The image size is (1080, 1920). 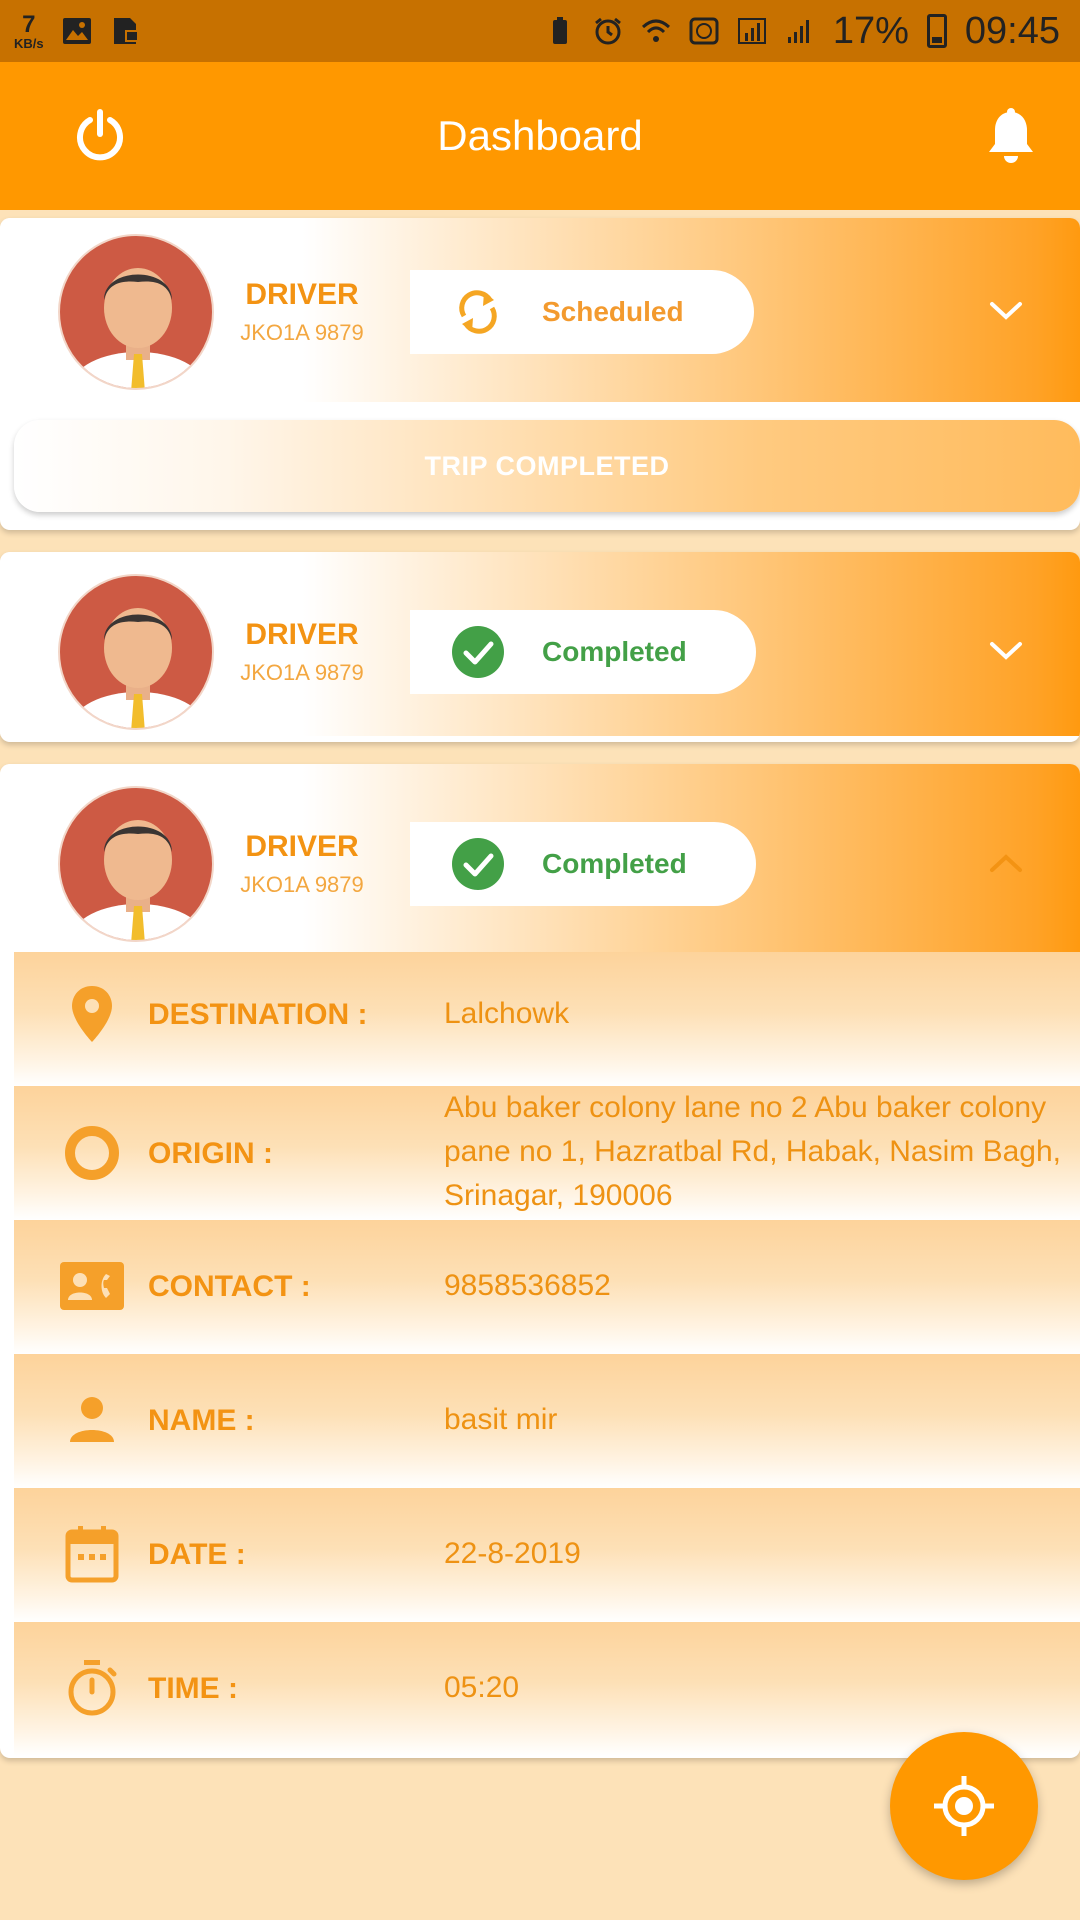 I want to click on signal-bars-icon, so click(x=798, y=31).